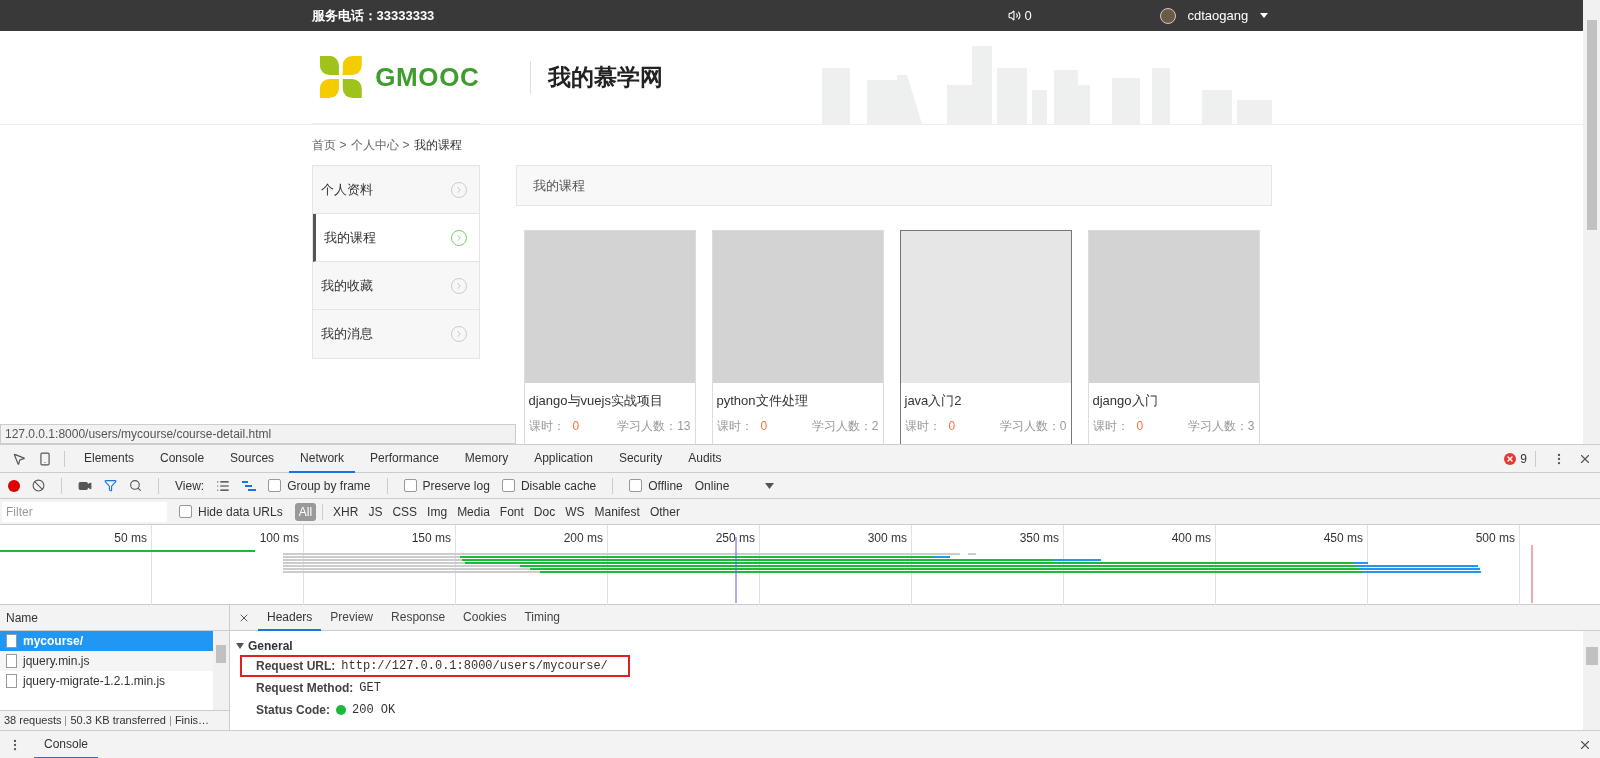  I want to click on tick-label: 500 ms, so click(1495, 537).